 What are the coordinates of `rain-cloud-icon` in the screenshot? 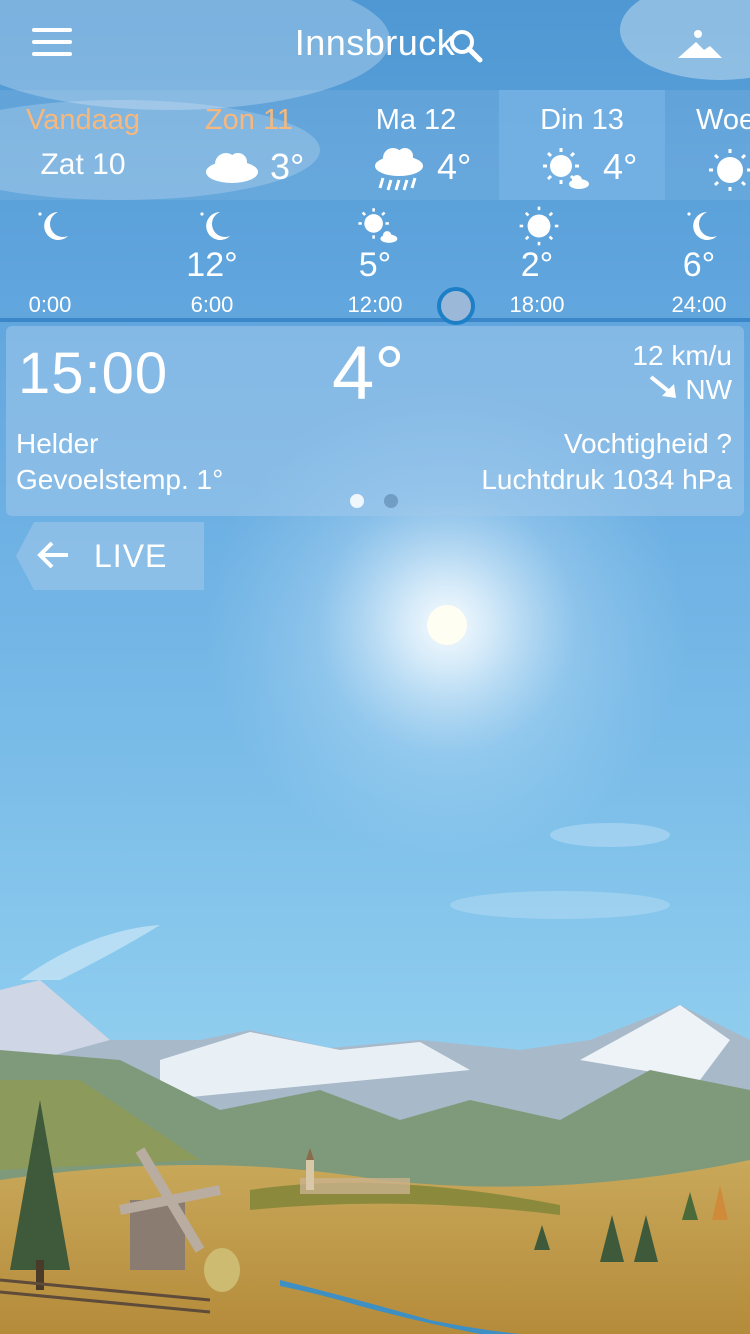 It's located at (399, 169).